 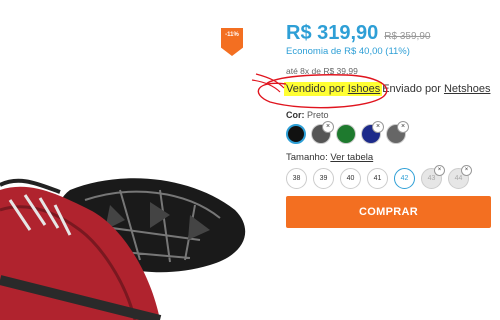 I want to click on size-option: 41, so click(x=377, y=178).